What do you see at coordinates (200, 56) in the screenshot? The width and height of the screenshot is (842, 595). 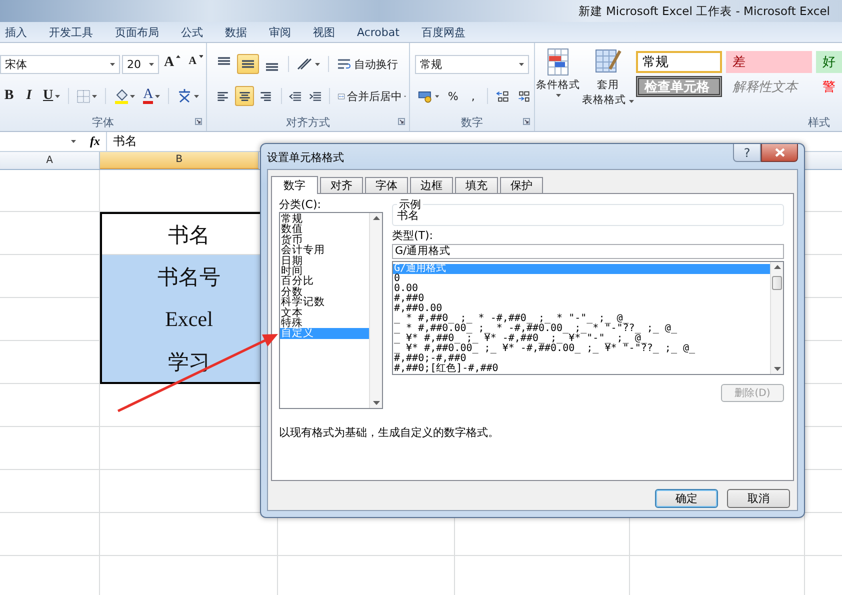 I see `decrease-icon` at bounding box center [200, 56].